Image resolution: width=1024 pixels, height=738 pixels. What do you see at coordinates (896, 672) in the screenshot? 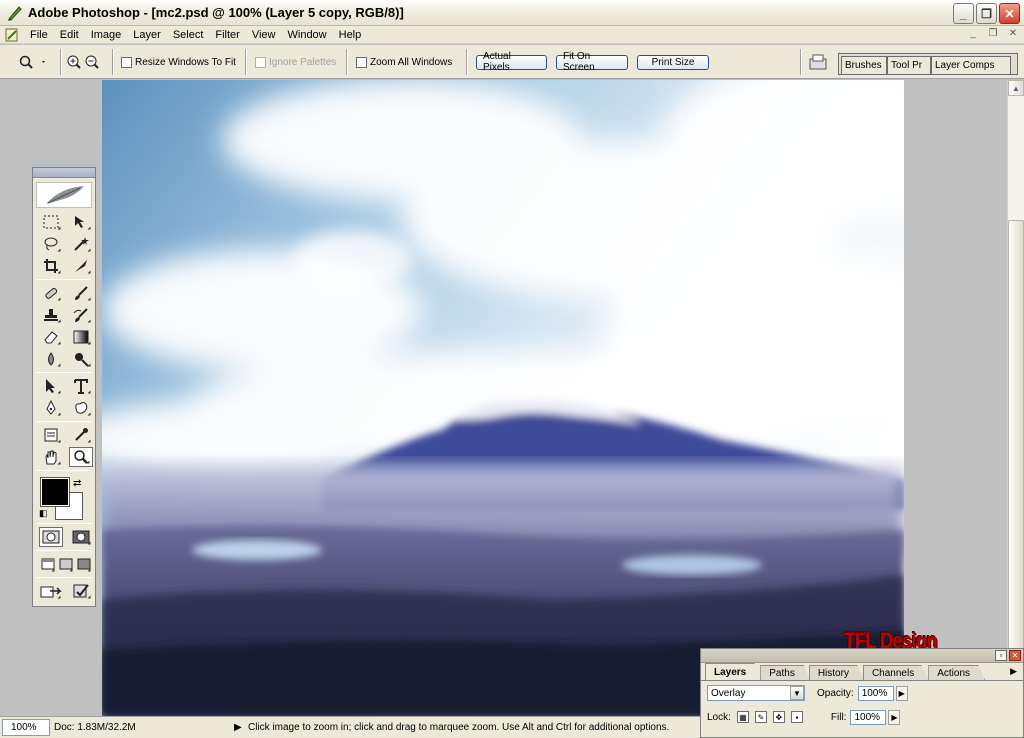
I see `tab-channels: Channels` at bounding box center [896, 672].